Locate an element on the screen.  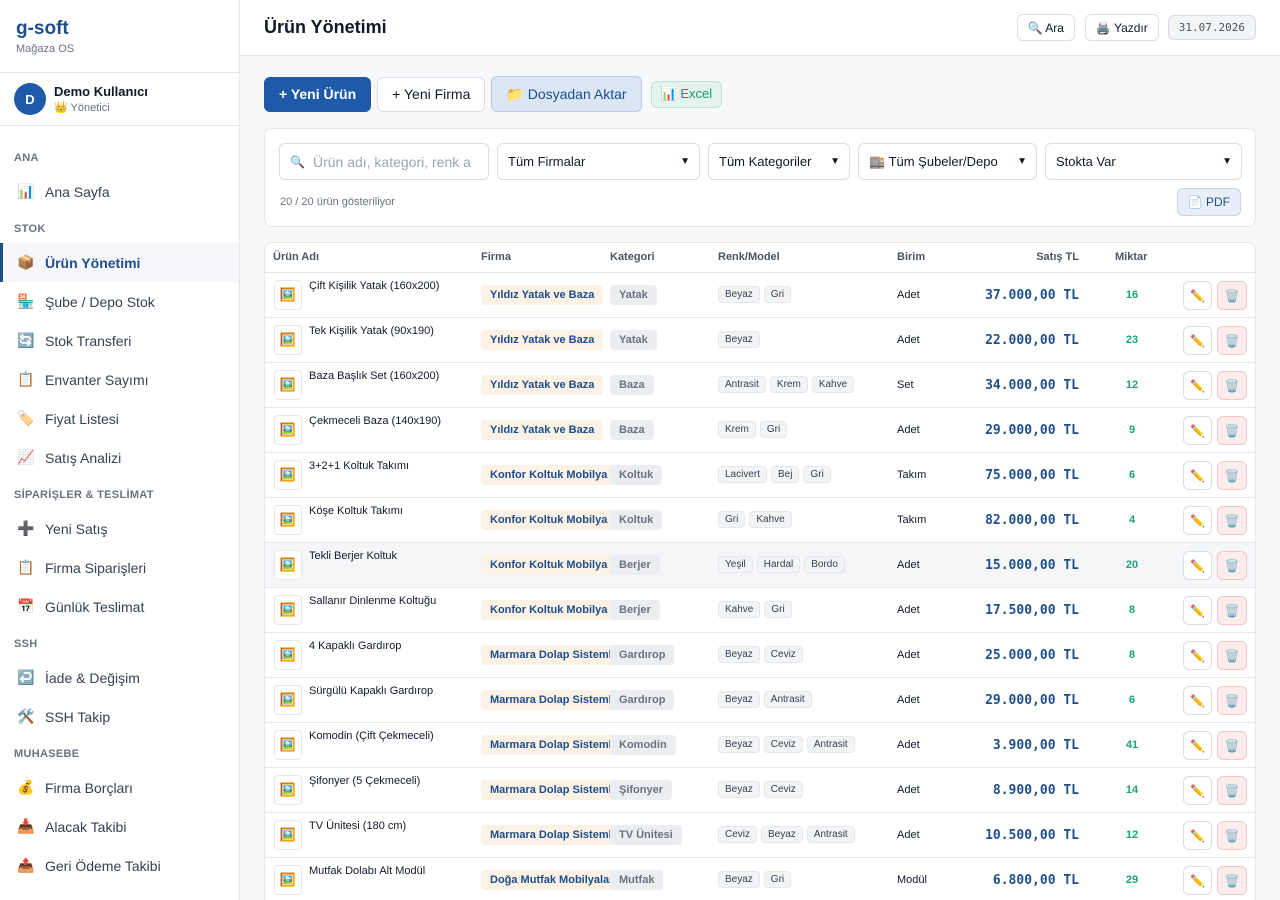
sidebar-item: 🏷️ Fiyat Listesi is located at coordinates (119, 418).